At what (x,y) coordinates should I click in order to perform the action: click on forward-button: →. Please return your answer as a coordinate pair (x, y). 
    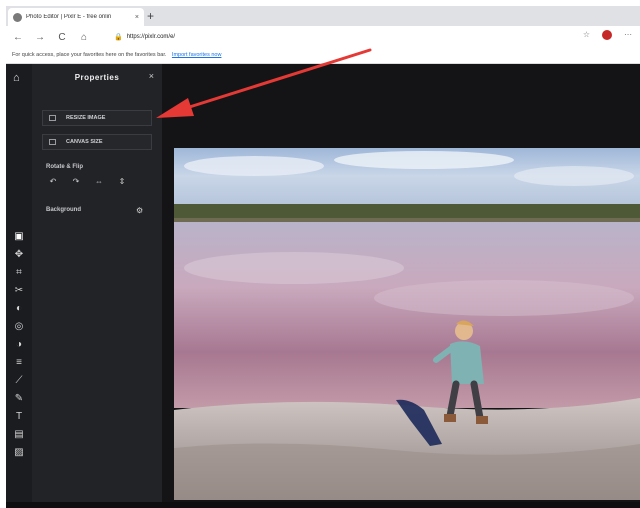
    Looking at the image, I should click on (40, 37).